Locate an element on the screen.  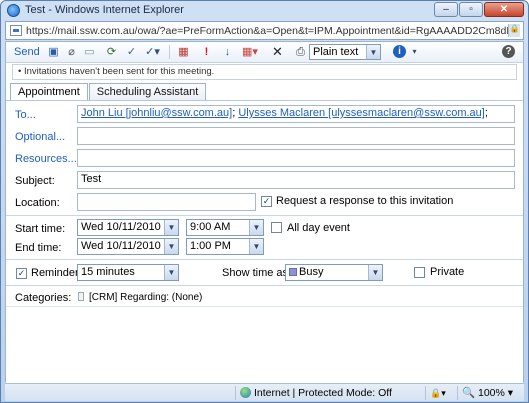
location-input is located at coordinates (166, 202).